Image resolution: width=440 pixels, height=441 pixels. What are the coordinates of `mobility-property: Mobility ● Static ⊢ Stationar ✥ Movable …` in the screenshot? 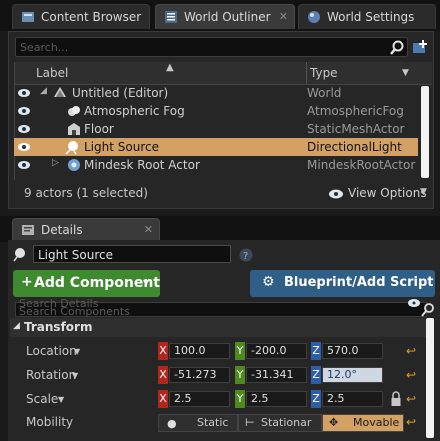 It's located at (220, 423).